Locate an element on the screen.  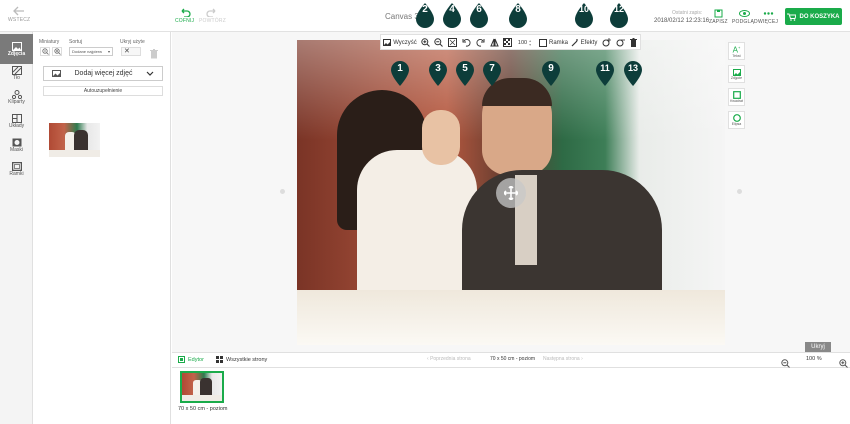
clipart-icon is located at coordinates (16, 94).